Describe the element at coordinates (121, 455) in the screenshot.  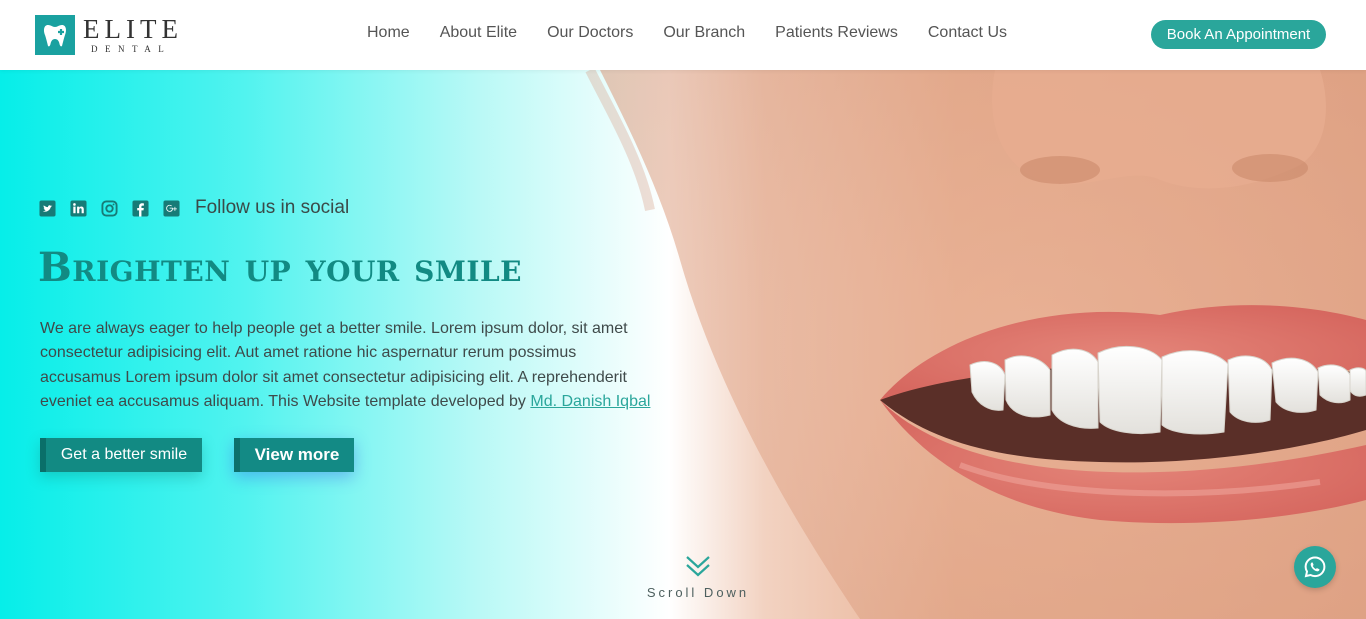
I see `get-better-smile-button: Get a better smile` at that location.